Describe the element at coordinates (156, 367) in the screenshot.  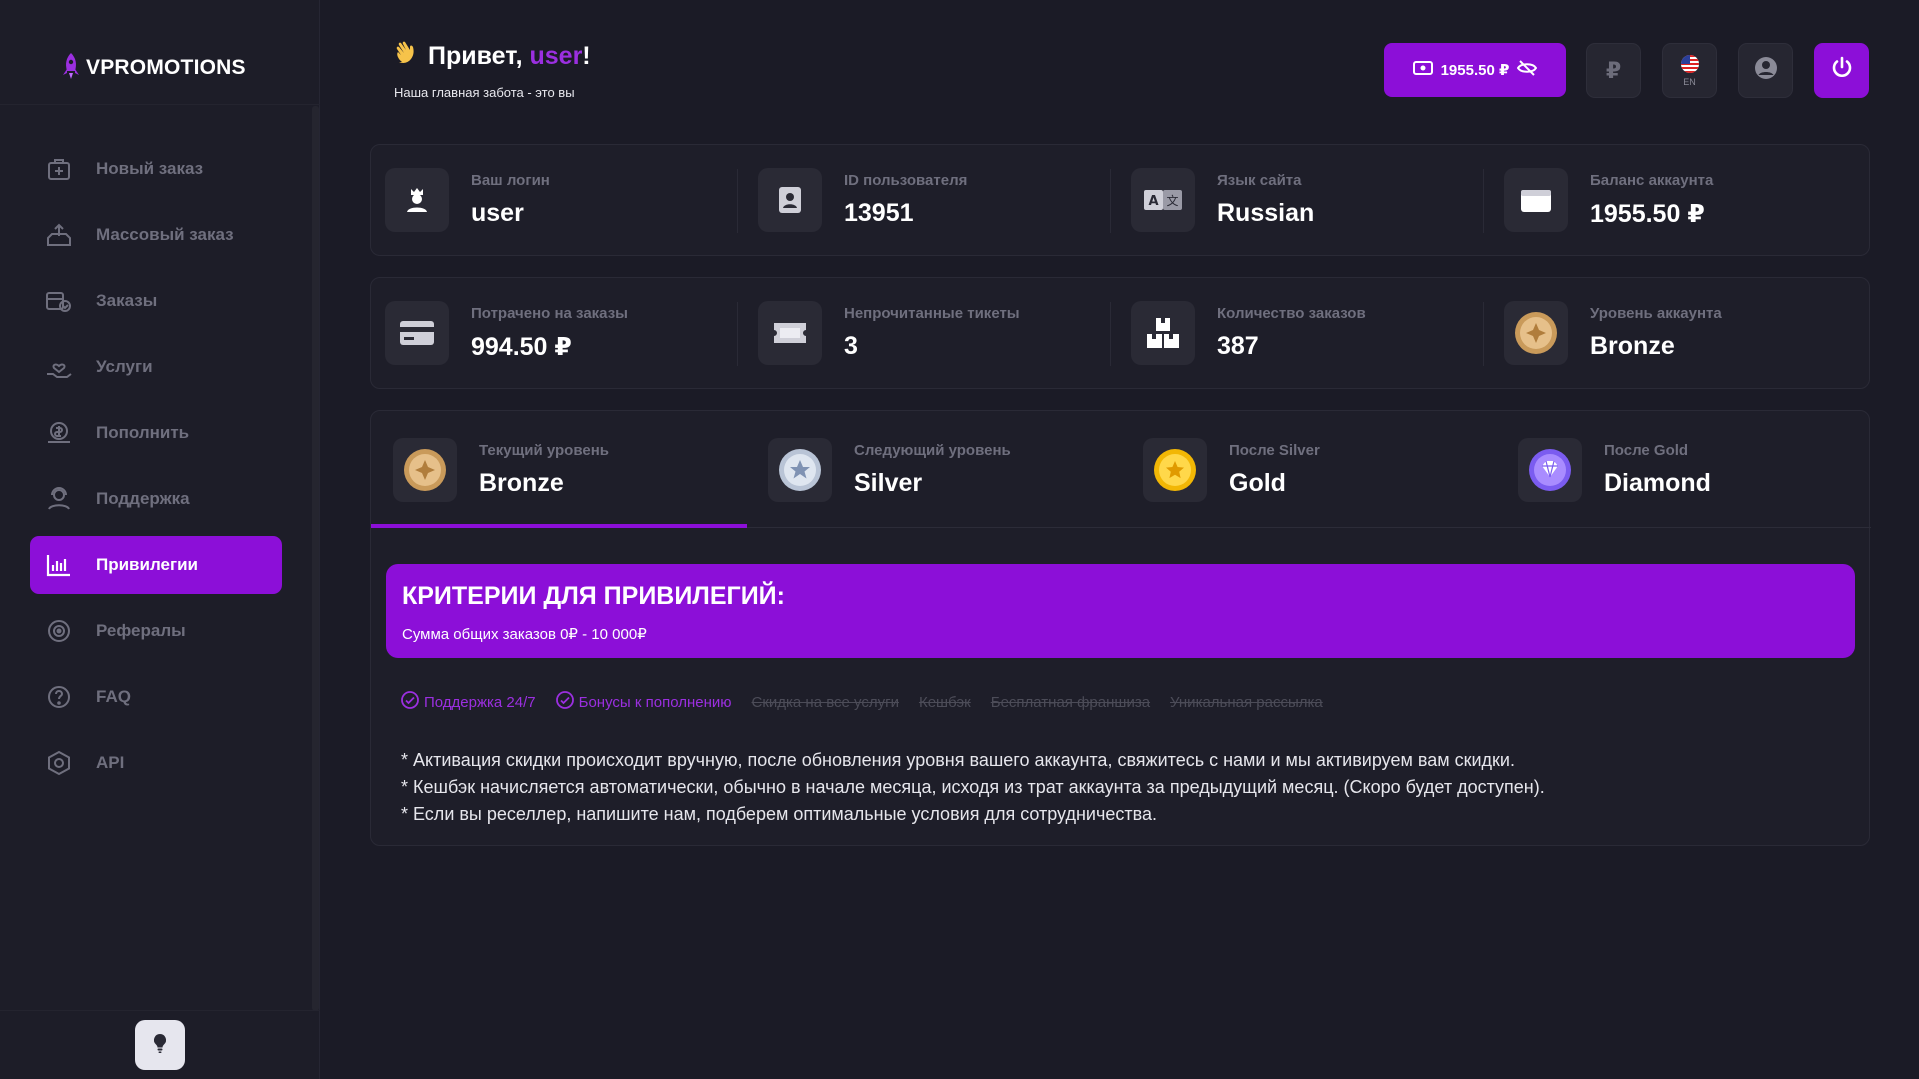
I see `sidebar-item-services: Услуги` at that location.